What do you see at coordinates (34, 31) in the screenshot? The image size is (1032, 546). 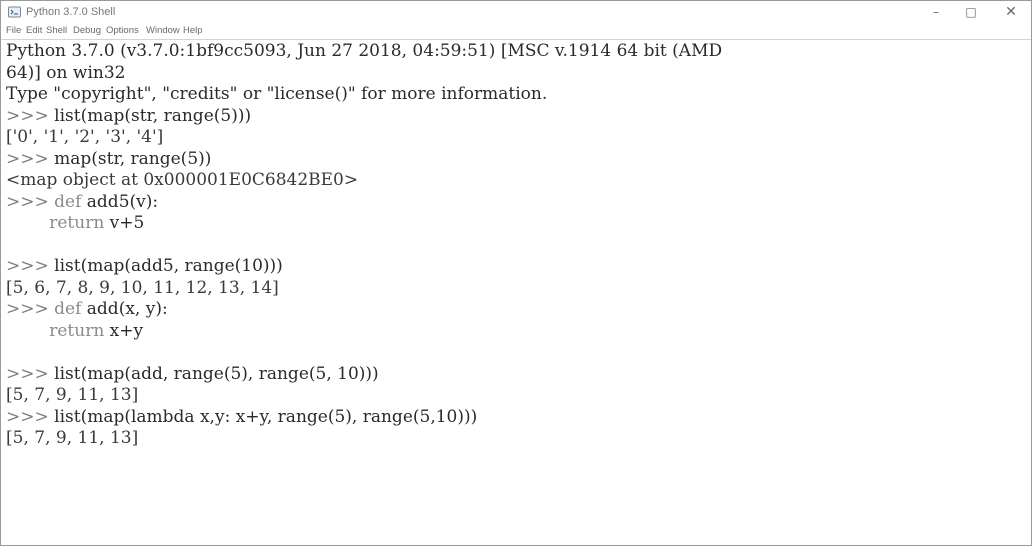 I see `menu-edit: Edit` at bounding box center [34, 31].